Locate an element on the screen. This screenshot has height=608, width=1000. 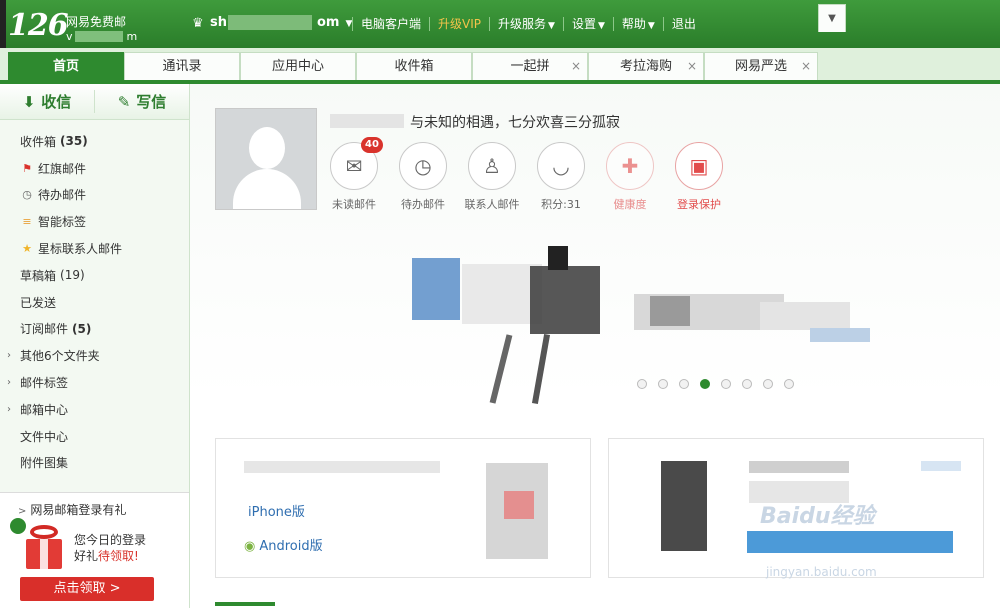
brand-logo: 126 is located at coordinates (38, 25).